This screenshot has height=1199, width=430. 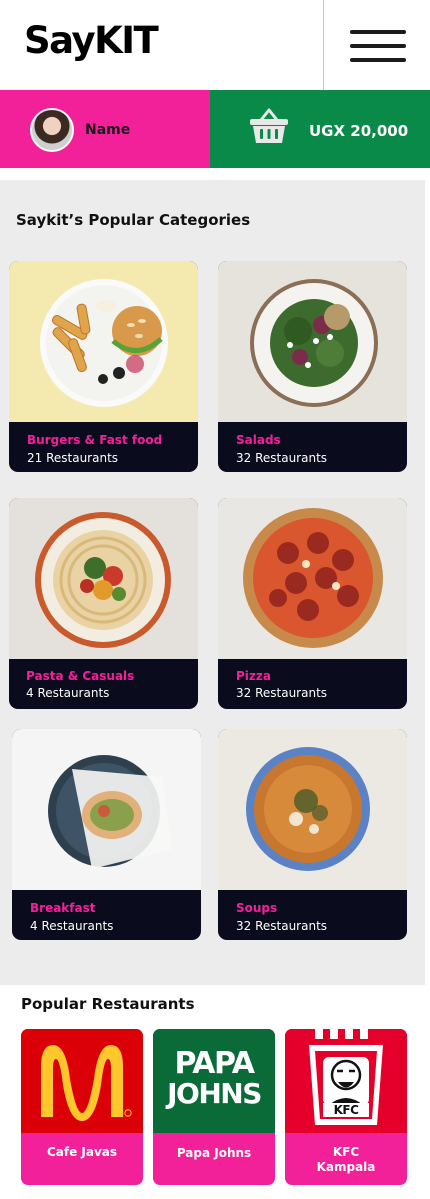 I want to click on wallet-balance: UGX 20,000, so click(x=359, y=131).